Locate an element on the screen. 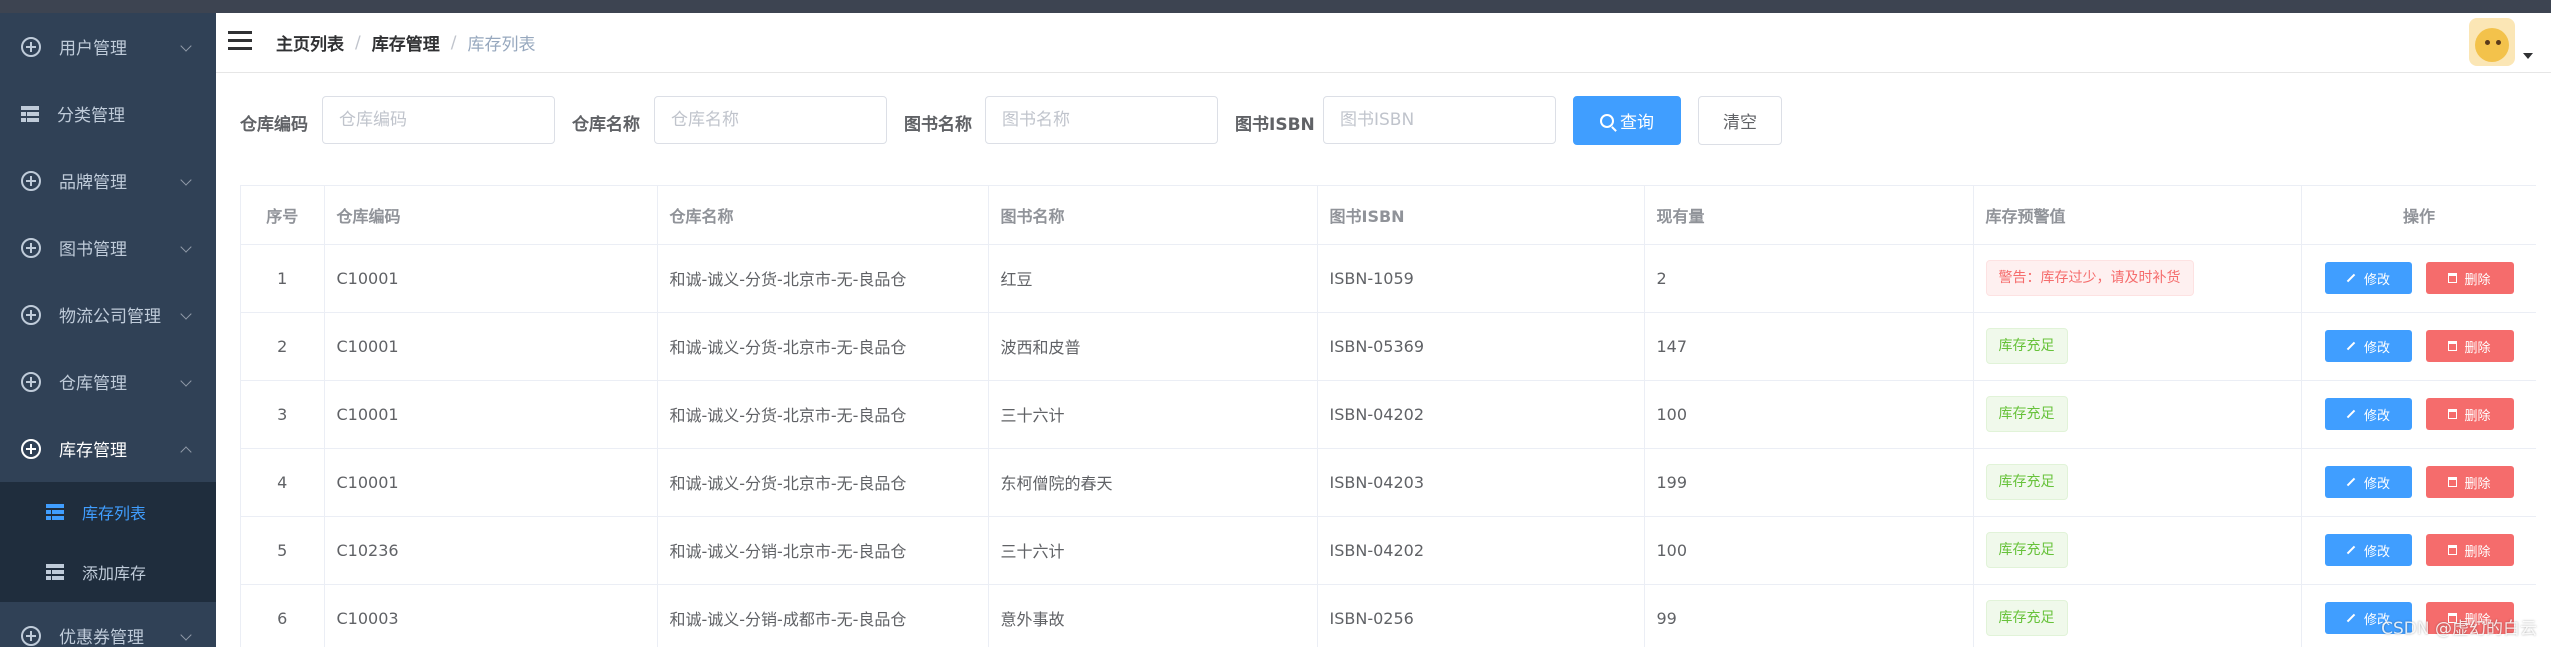  search-icon is located at coordinates (1607, 120).